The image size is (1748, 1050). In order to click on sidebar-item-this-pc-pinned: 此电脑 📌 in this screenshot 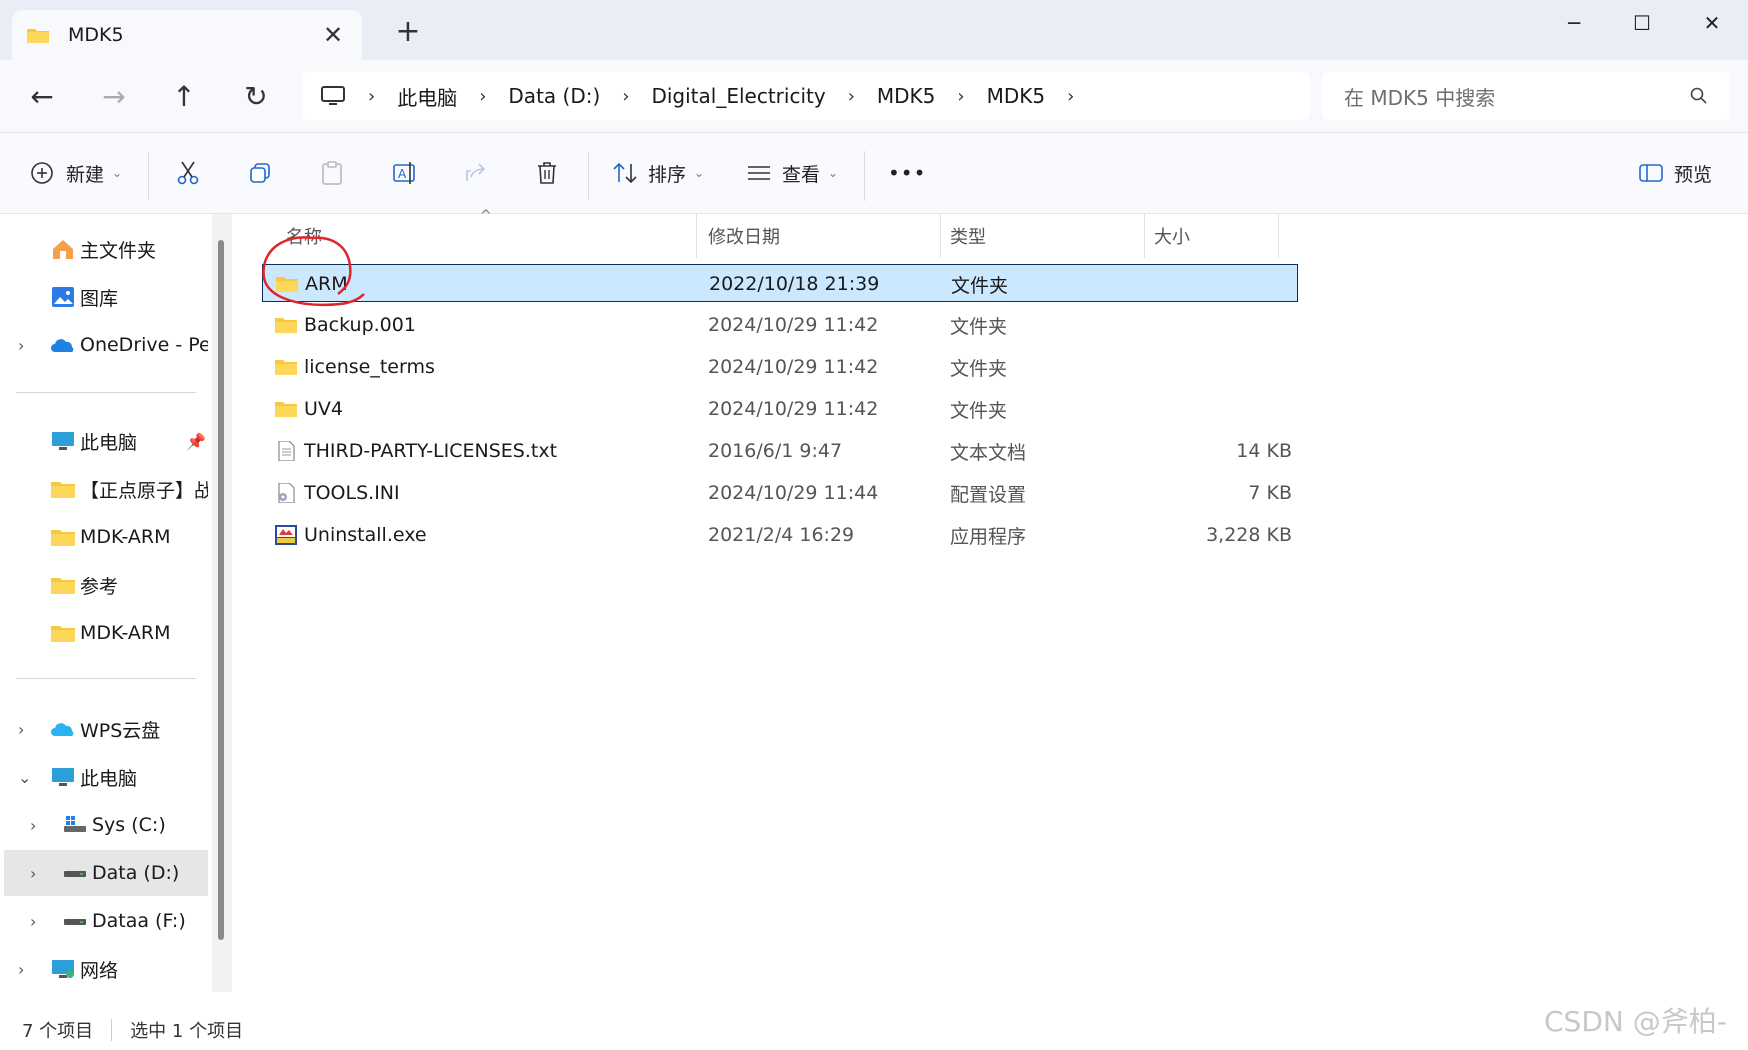, I will do `click(104, 441)`.